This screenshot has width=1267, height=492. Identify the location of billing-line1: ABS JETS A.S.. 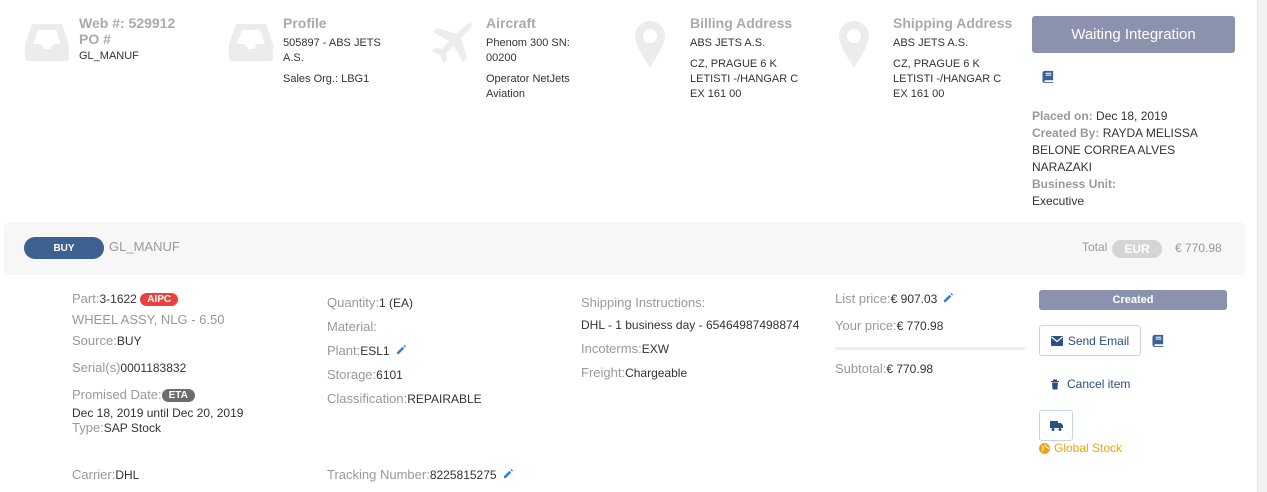
(728, 43).